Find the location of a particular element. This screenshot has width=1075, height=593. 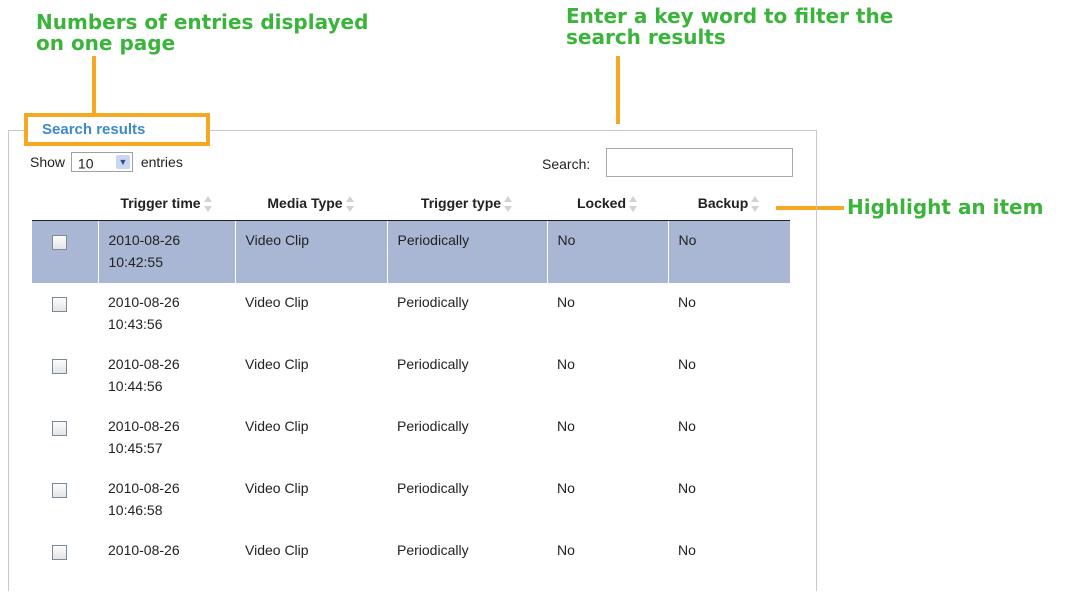

header-media-type: Media Type is located at coordinates (311, 204).